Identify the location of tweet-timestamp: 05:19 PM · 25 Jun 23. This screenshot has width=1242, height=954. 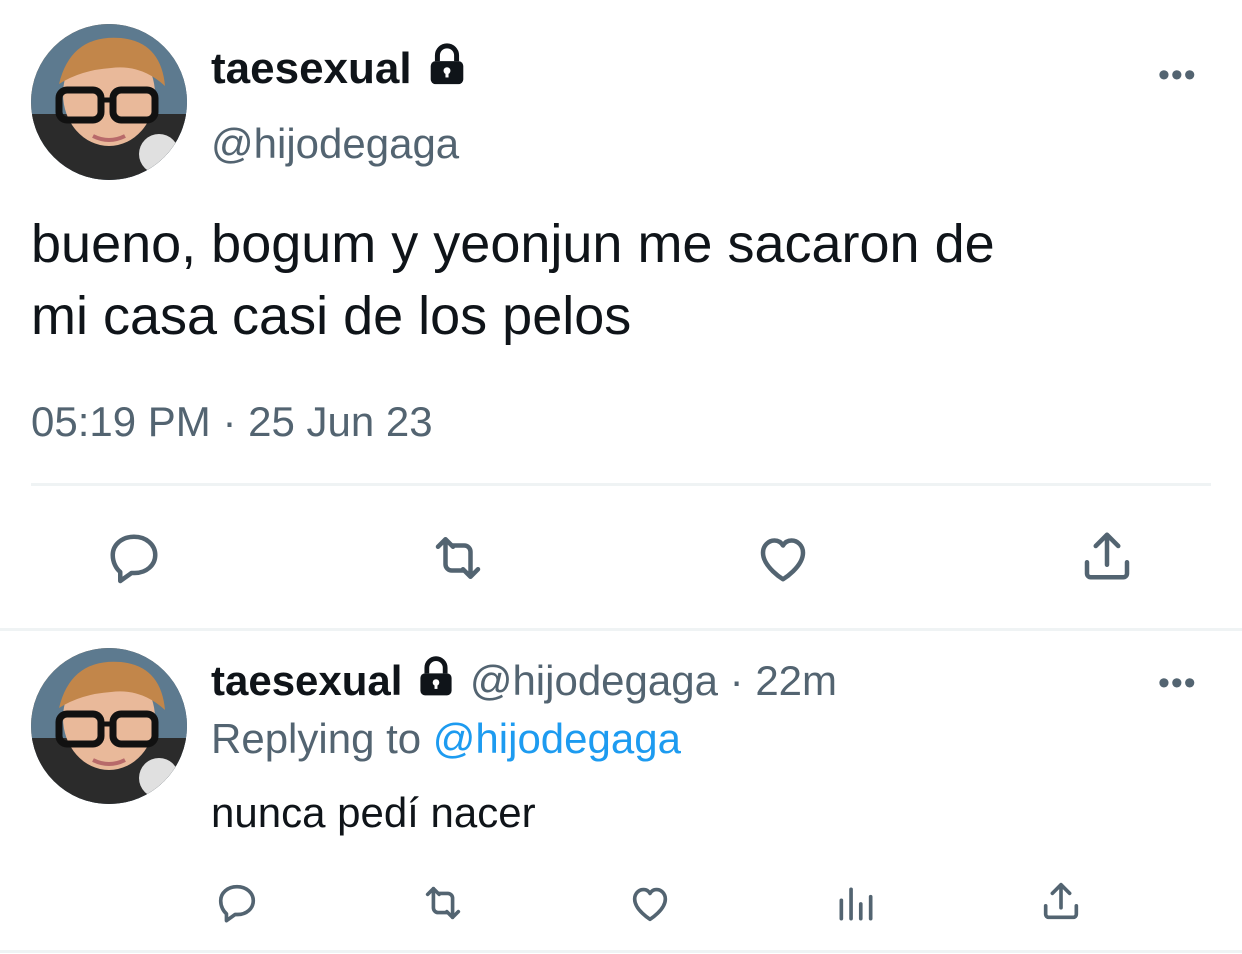
(232, 422).